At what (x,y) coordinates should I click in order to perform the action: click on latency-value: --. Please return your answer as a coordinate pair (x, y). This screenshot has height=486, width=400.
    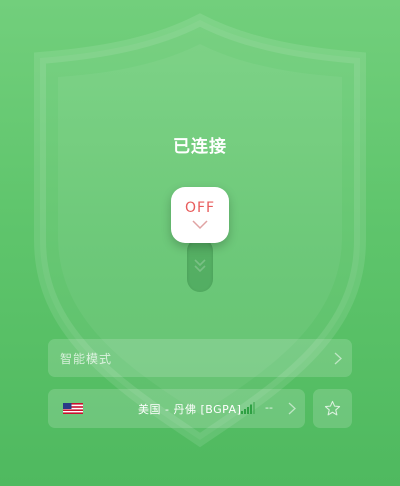
    Looking at the image, I should click on (269, 407).